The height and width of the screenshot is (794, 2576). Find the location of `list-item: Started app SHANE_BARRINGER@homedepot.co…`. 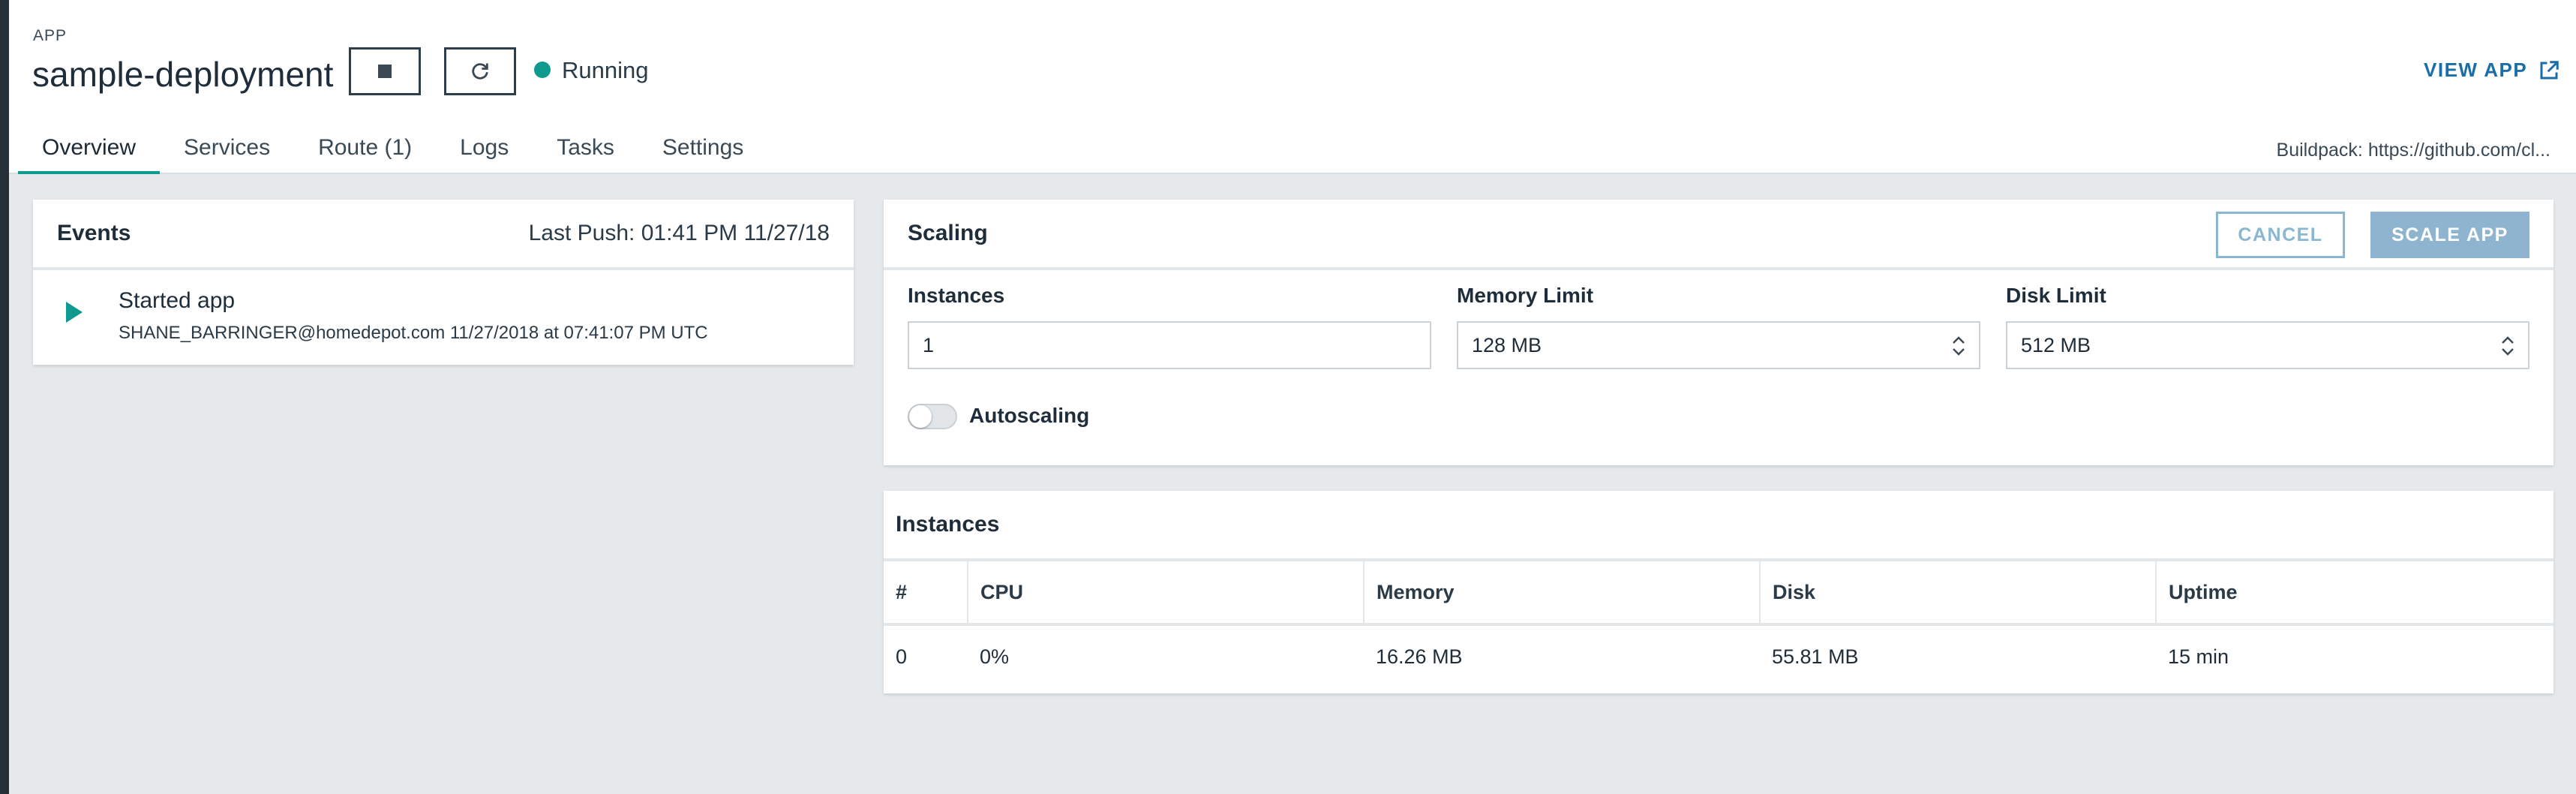

list-item: Started app SHANE_BARRINGER@homedepot.co… is located at coordinates (443, 307).